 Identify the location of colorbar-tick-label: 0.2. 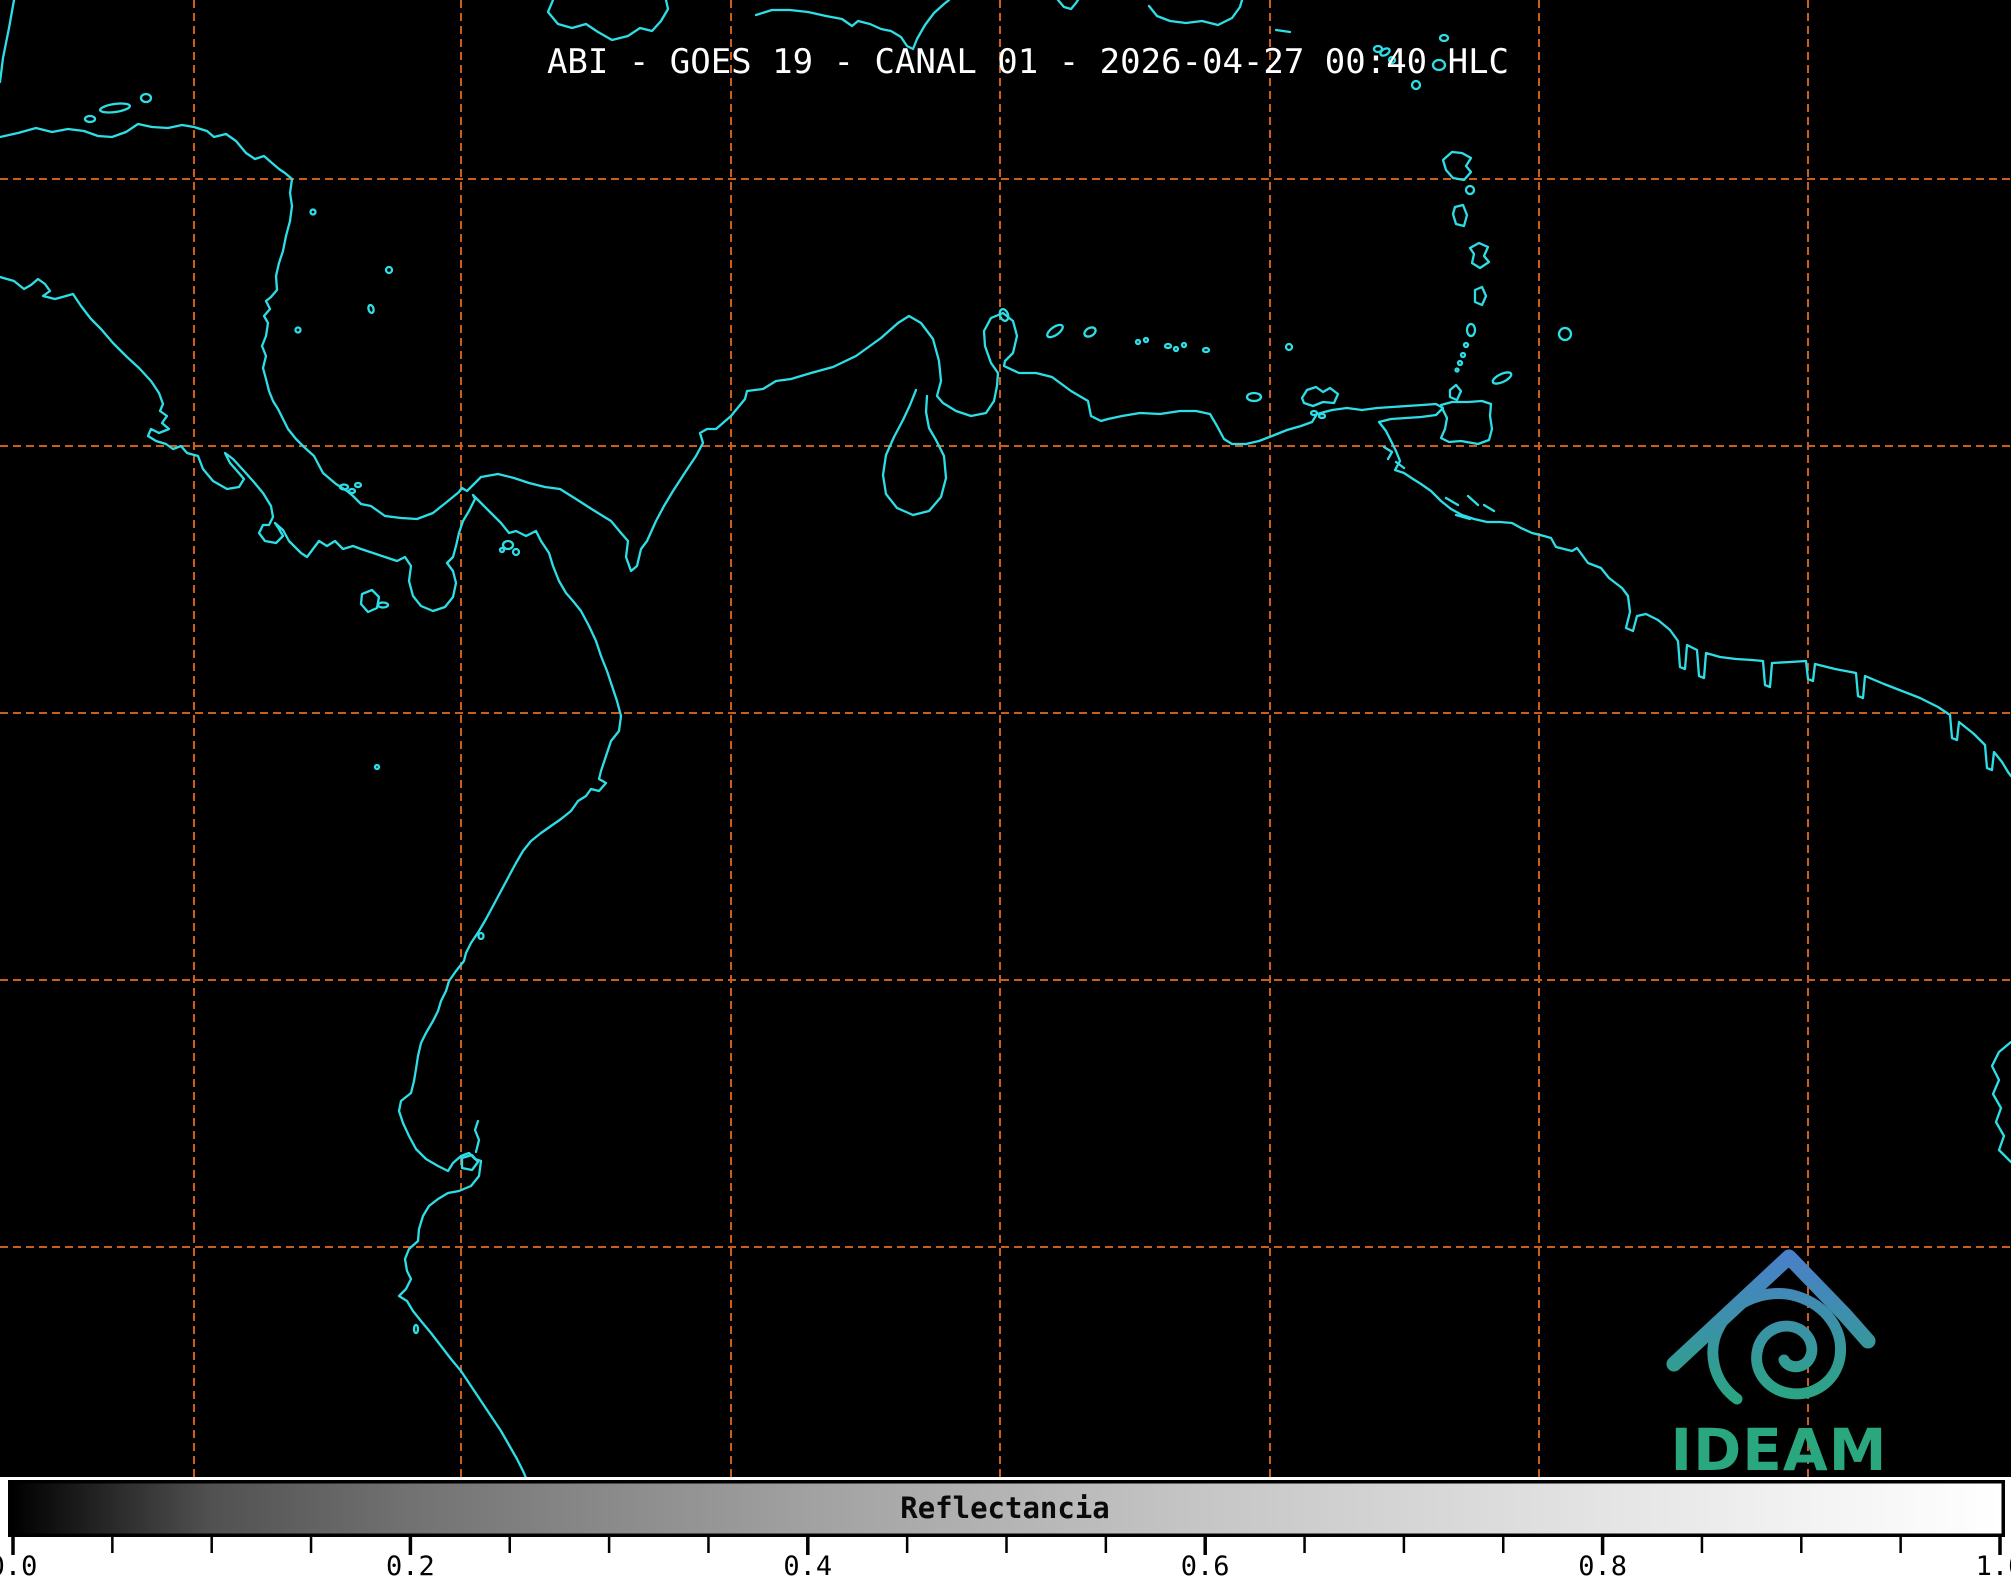
(410, 1564).